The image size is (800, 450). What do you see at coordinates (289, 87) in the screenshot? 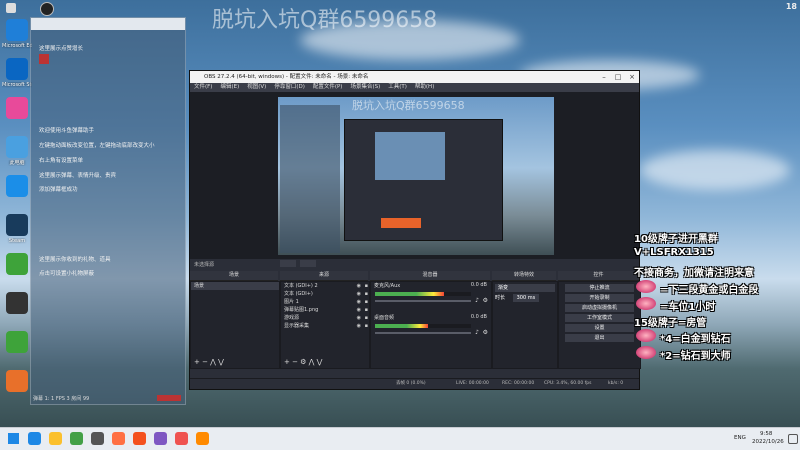
I see `menu-item: 停靠窗口(D)` at bounding box center [289, 87].